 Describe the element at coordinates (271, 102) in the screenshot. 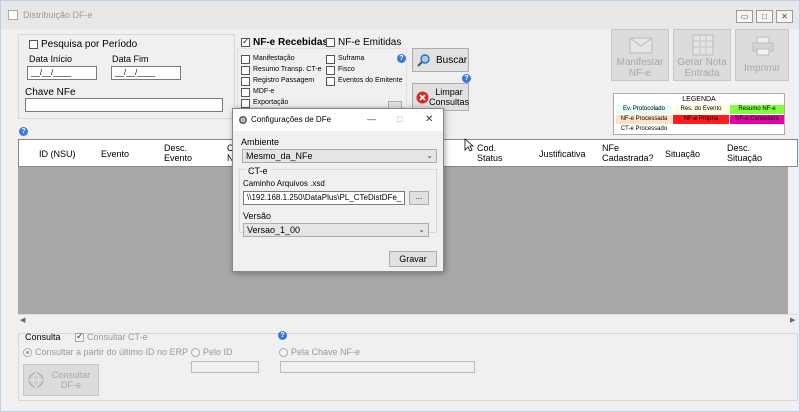

I see `event-label-exportacao: Exportação` at that location.